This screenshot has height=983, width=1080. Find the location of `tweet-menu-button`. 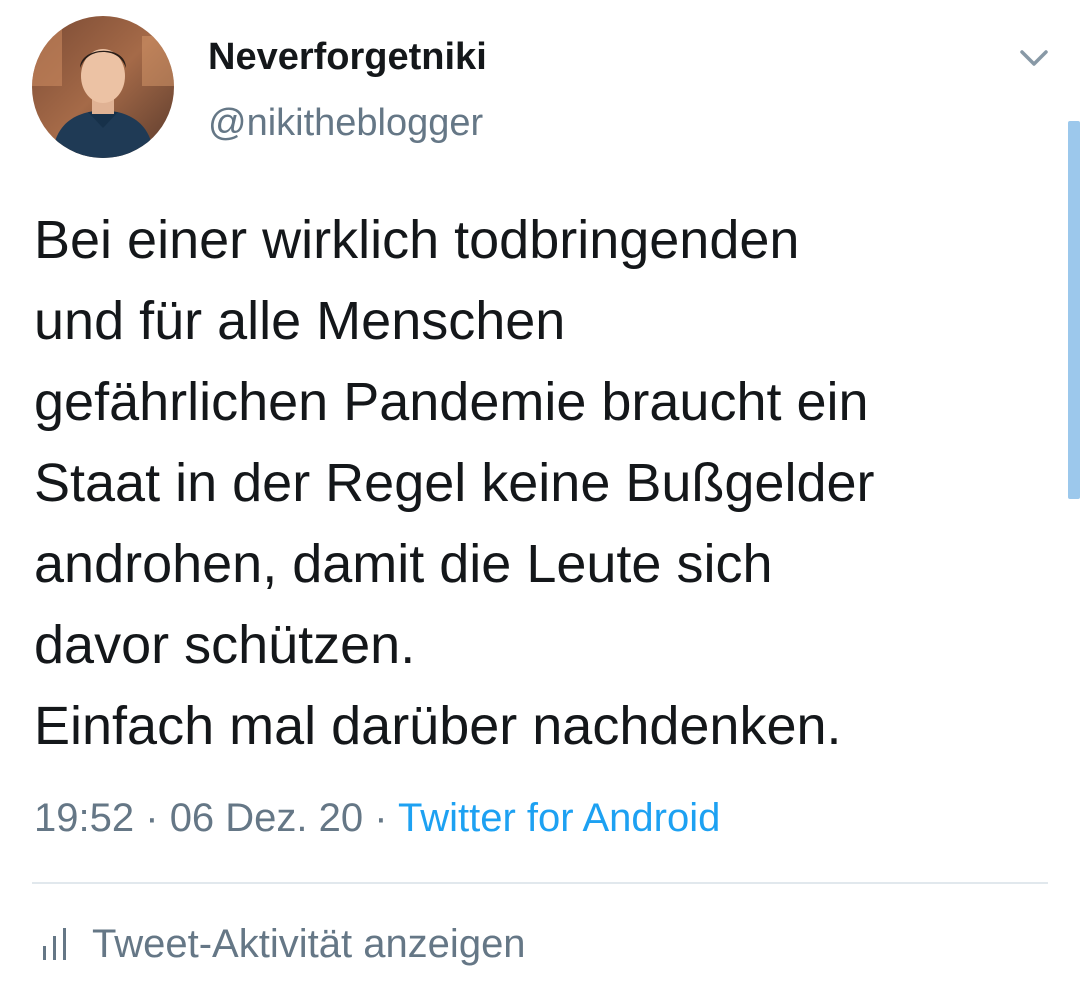

tweet-menu-button is located at coordinates (1034, 58).